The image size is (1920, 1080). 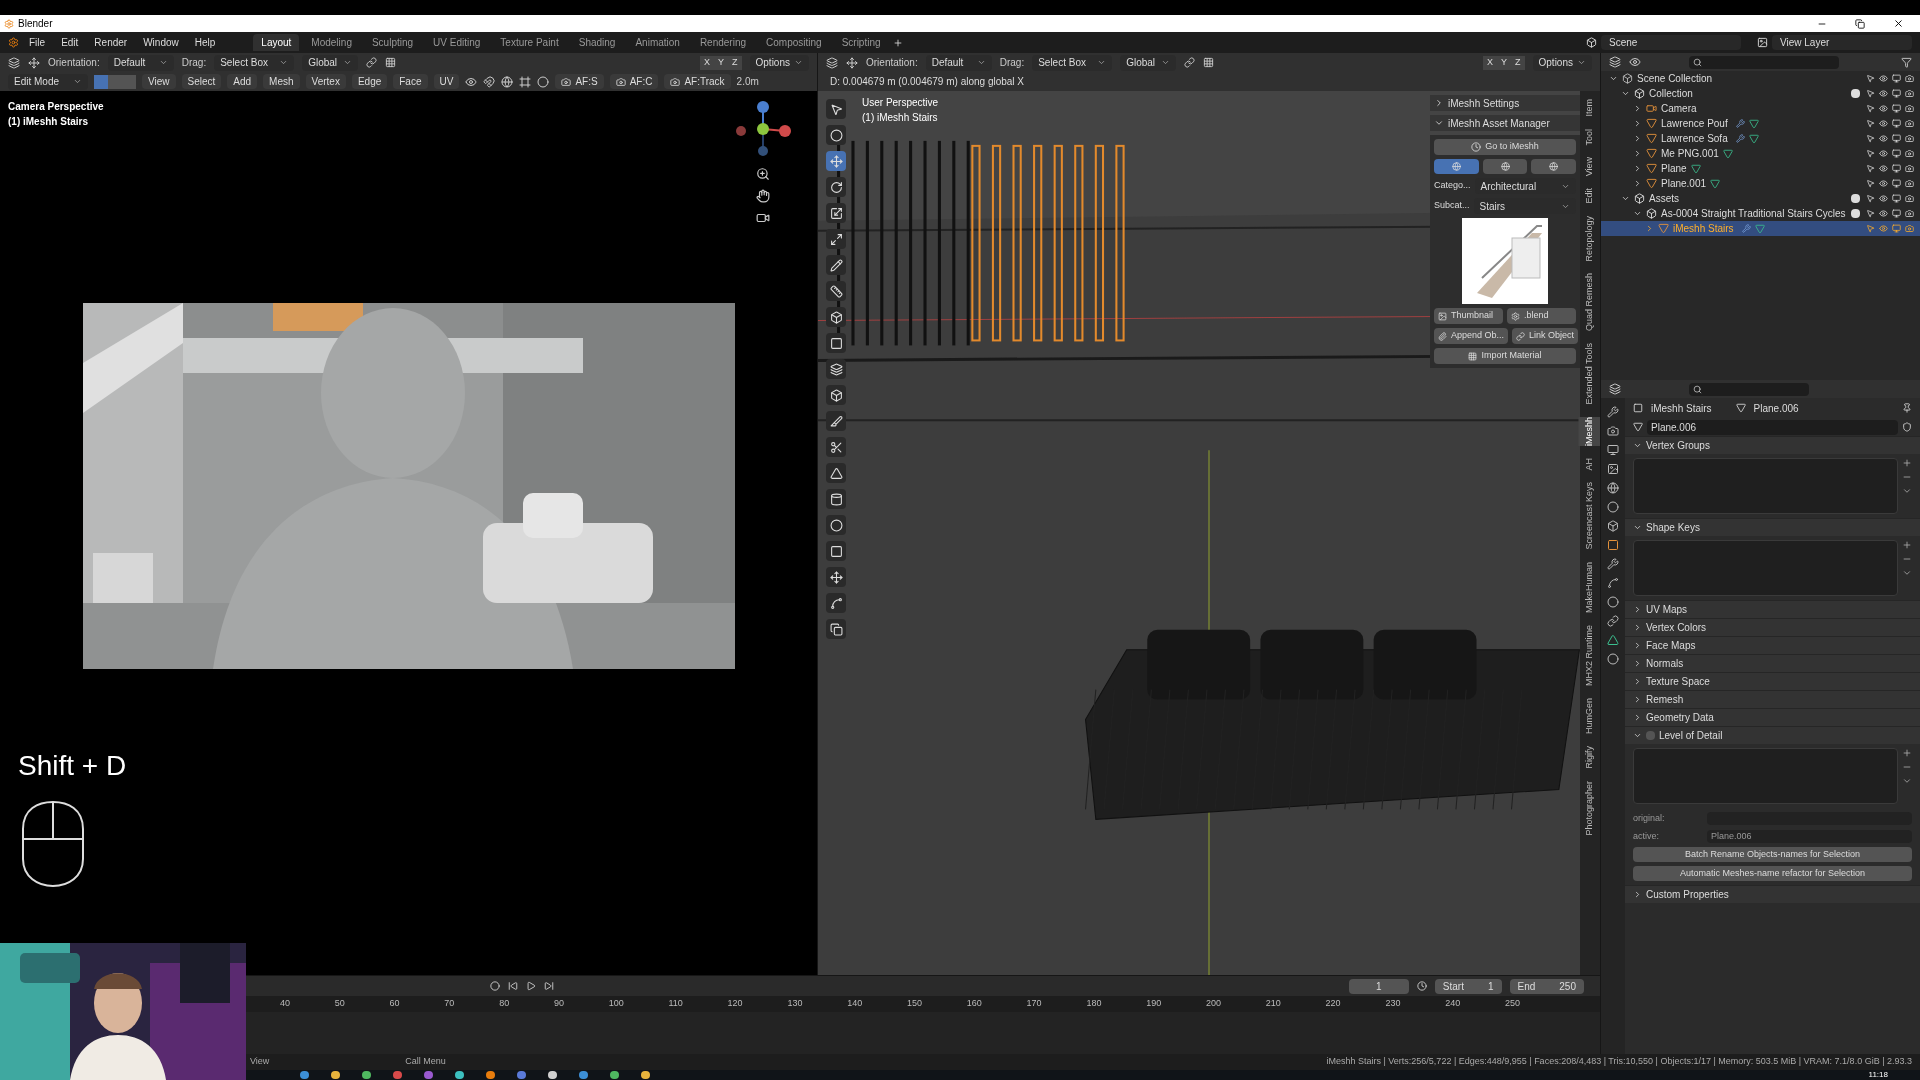 What do you see at coordinates (1589, 808) in the screenshot?
I see `sidebar-tab: Photographer` at bounding box center [1589, 808].